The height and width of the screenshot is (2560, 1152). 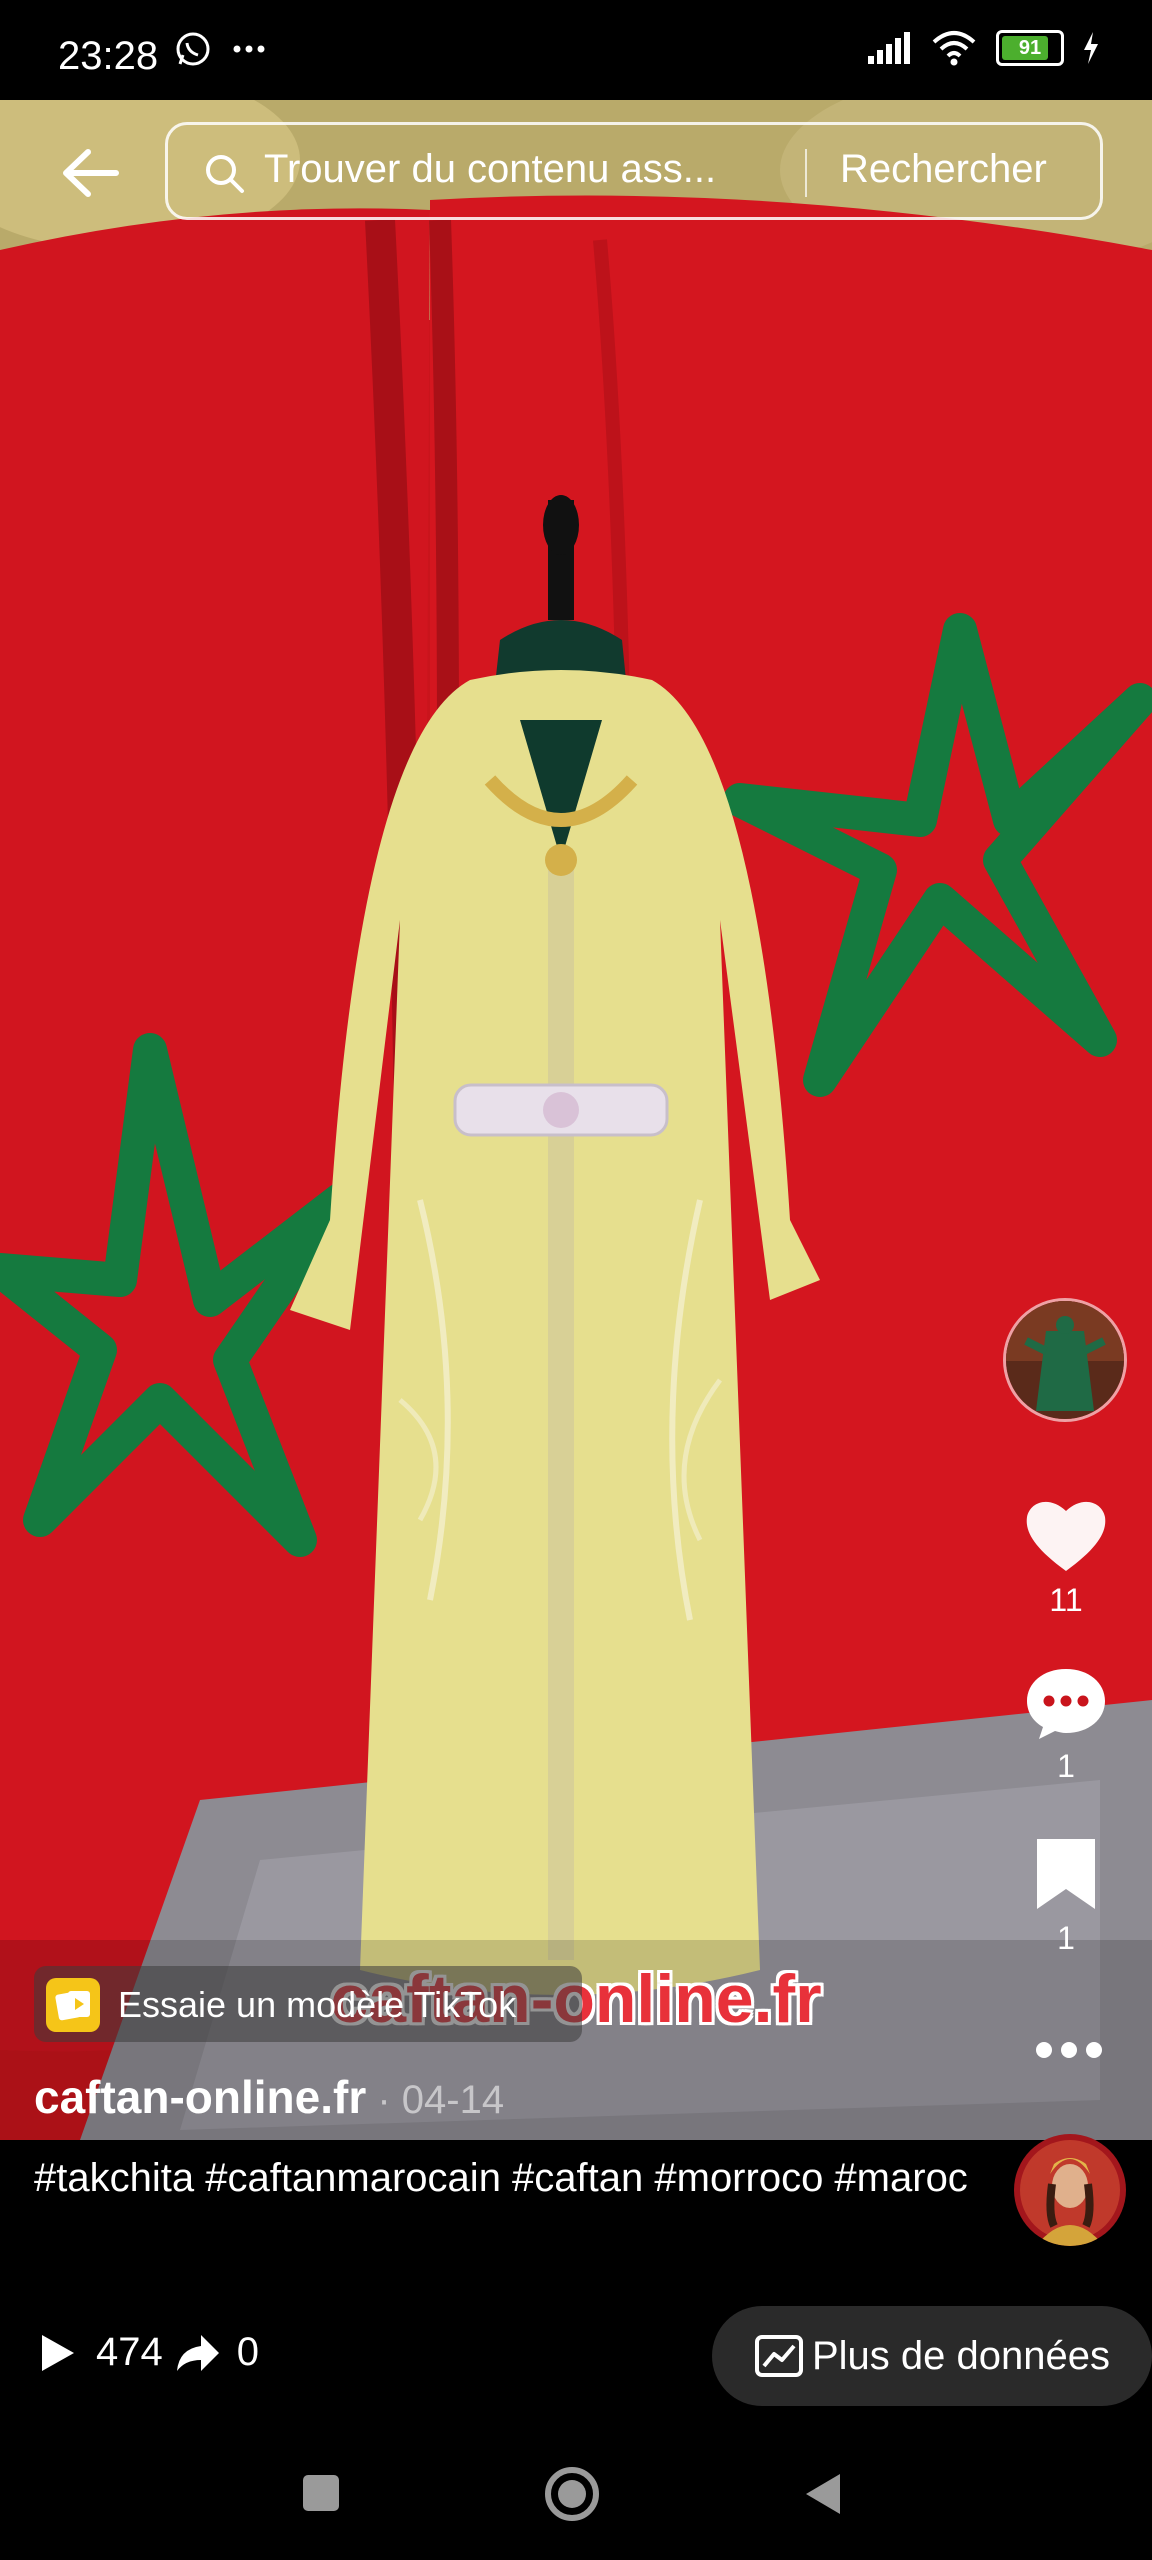 I want to click on comment-action: 1, so click(x=1066, y=1725).